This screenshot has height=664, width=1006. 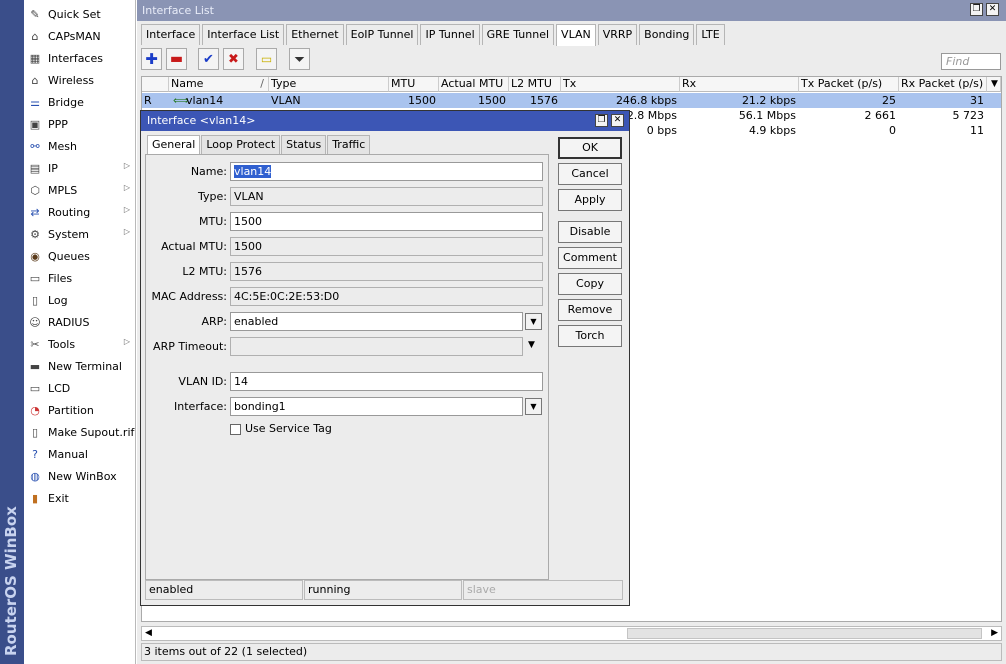 I want to click on arp-dropdown-icon: ▼, so click(x=533, y=321).